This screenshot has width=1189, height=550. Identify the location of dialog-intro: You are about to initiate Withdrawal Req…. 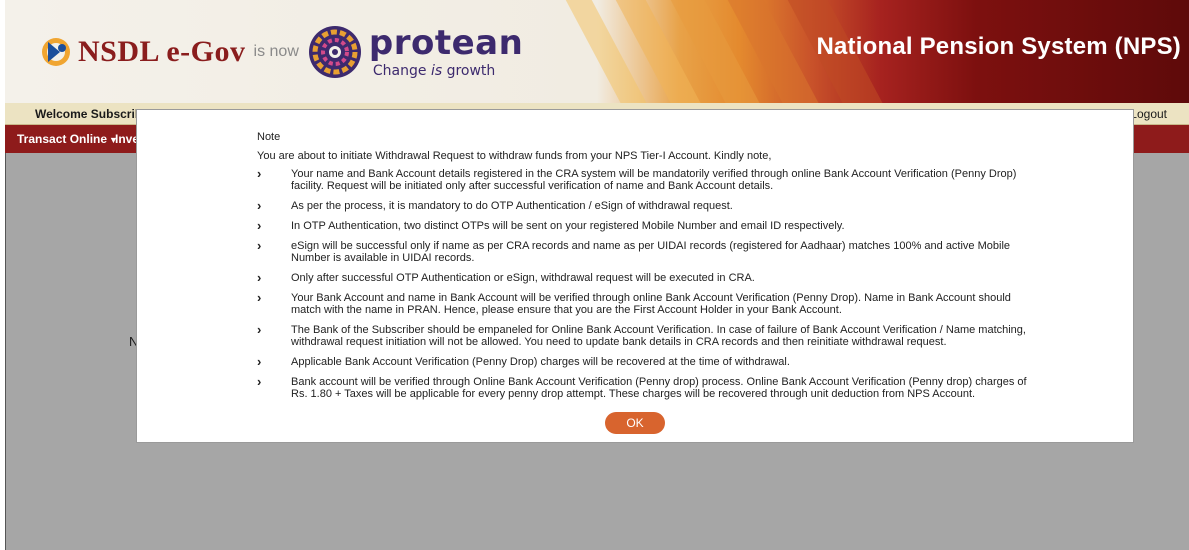
(514, 156).